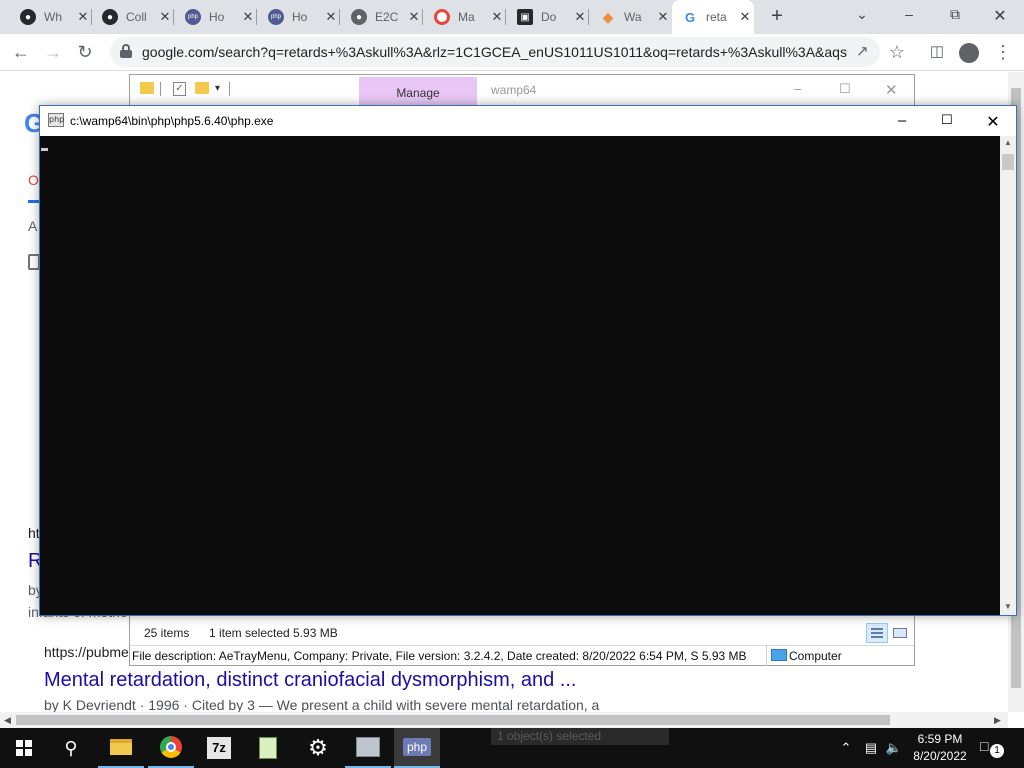  I want to click on settings-taskbar-button: ⚙, so click(318, 748).